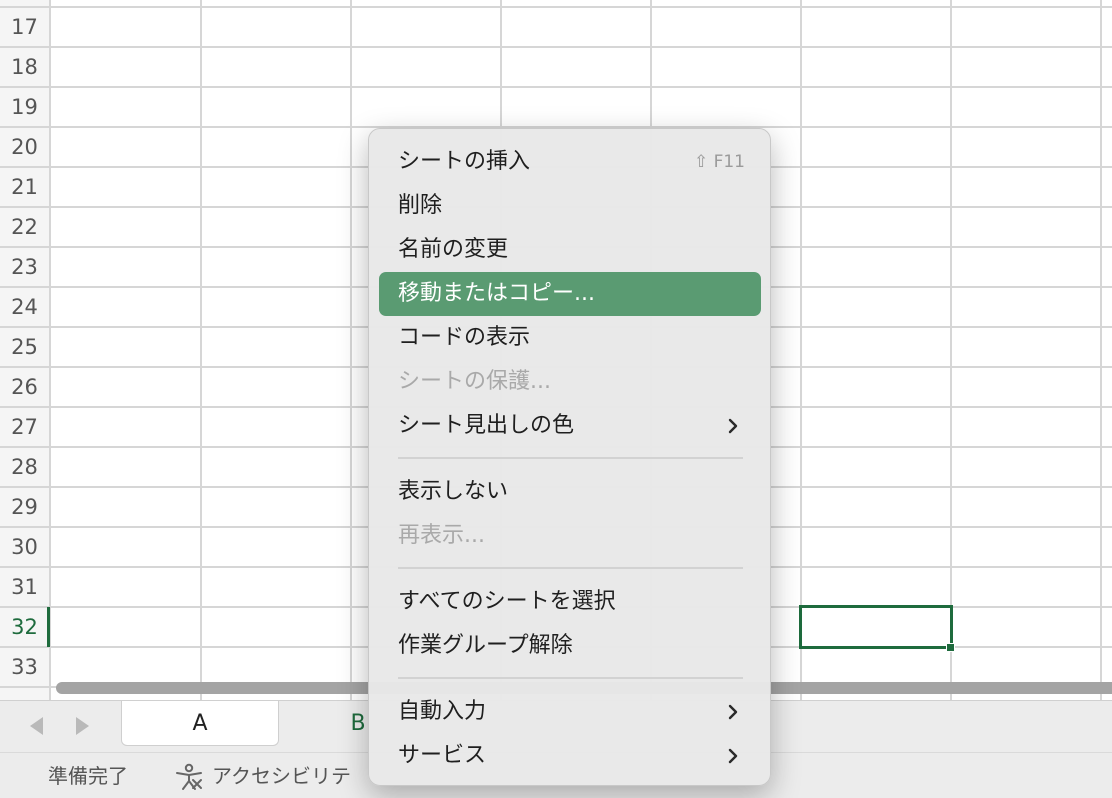  What do you see at coordinates (24, 667) in the screenshot?
I see `row-header: 33` at bounding box center [24, 667].